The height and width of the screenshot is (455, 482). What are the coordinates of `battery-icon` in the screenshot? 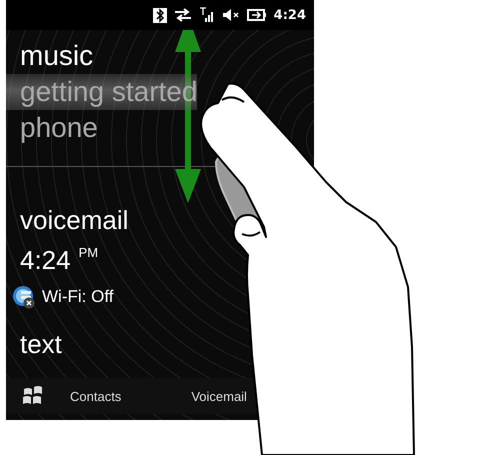 It's located at (256, 15).